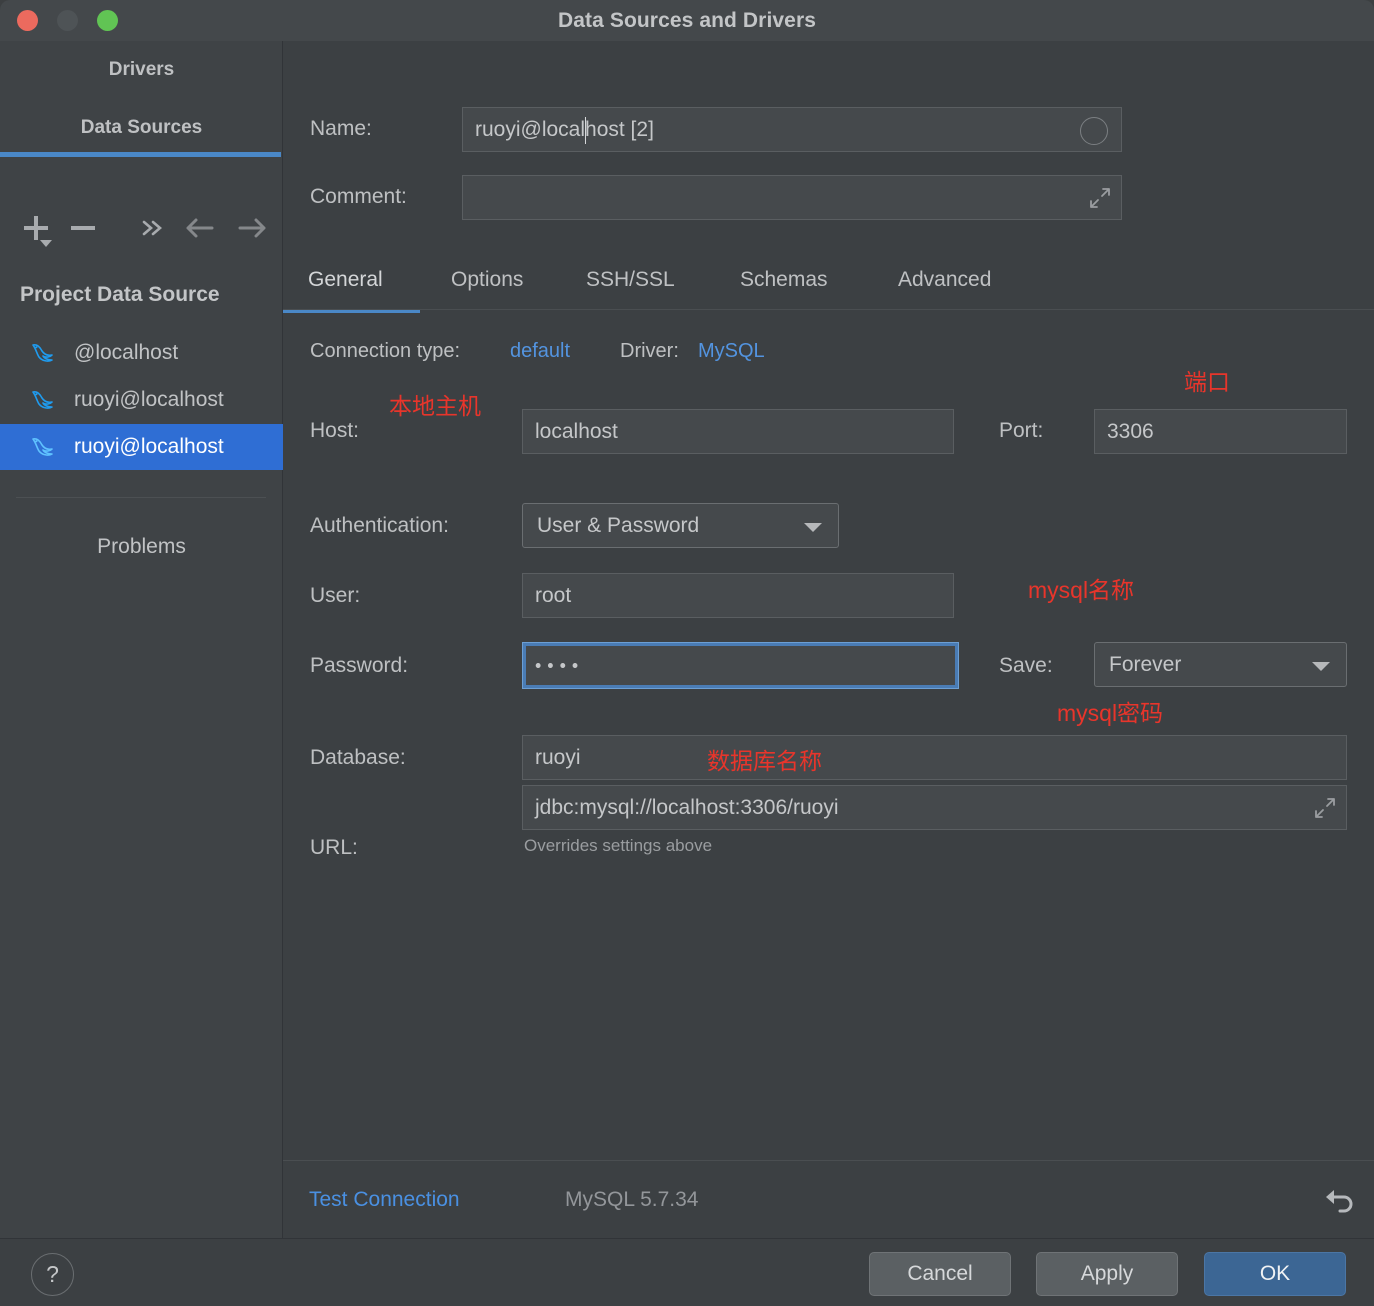  Describe the element at coordinates (141, 547) in the screenshot. I see `sidebar-item-problems: Problems` at that location.